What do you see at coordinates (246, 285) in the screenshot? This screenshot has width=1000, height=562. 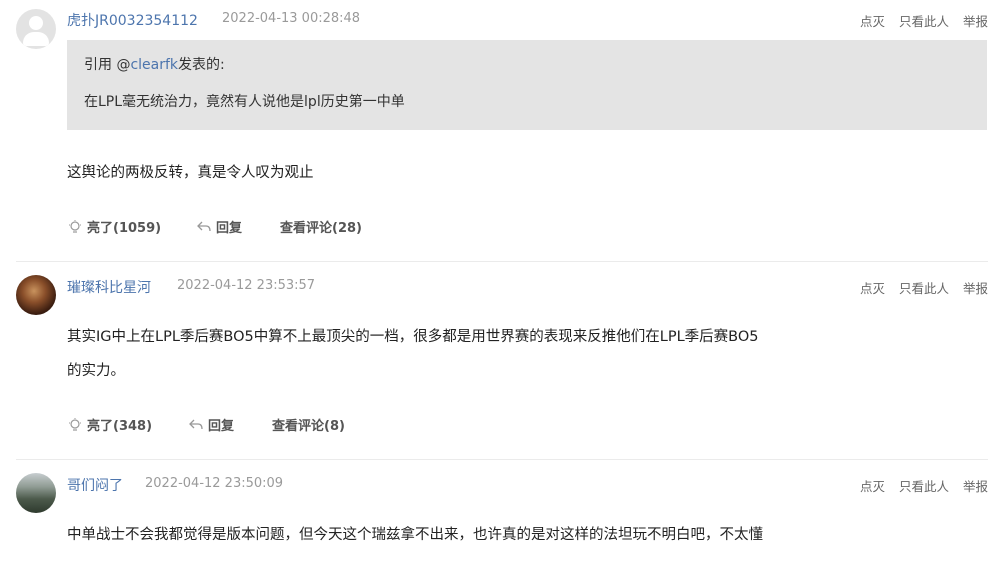 I see `post-time: 2022-04-12 23:53:57` at bounding box center [246, 285].